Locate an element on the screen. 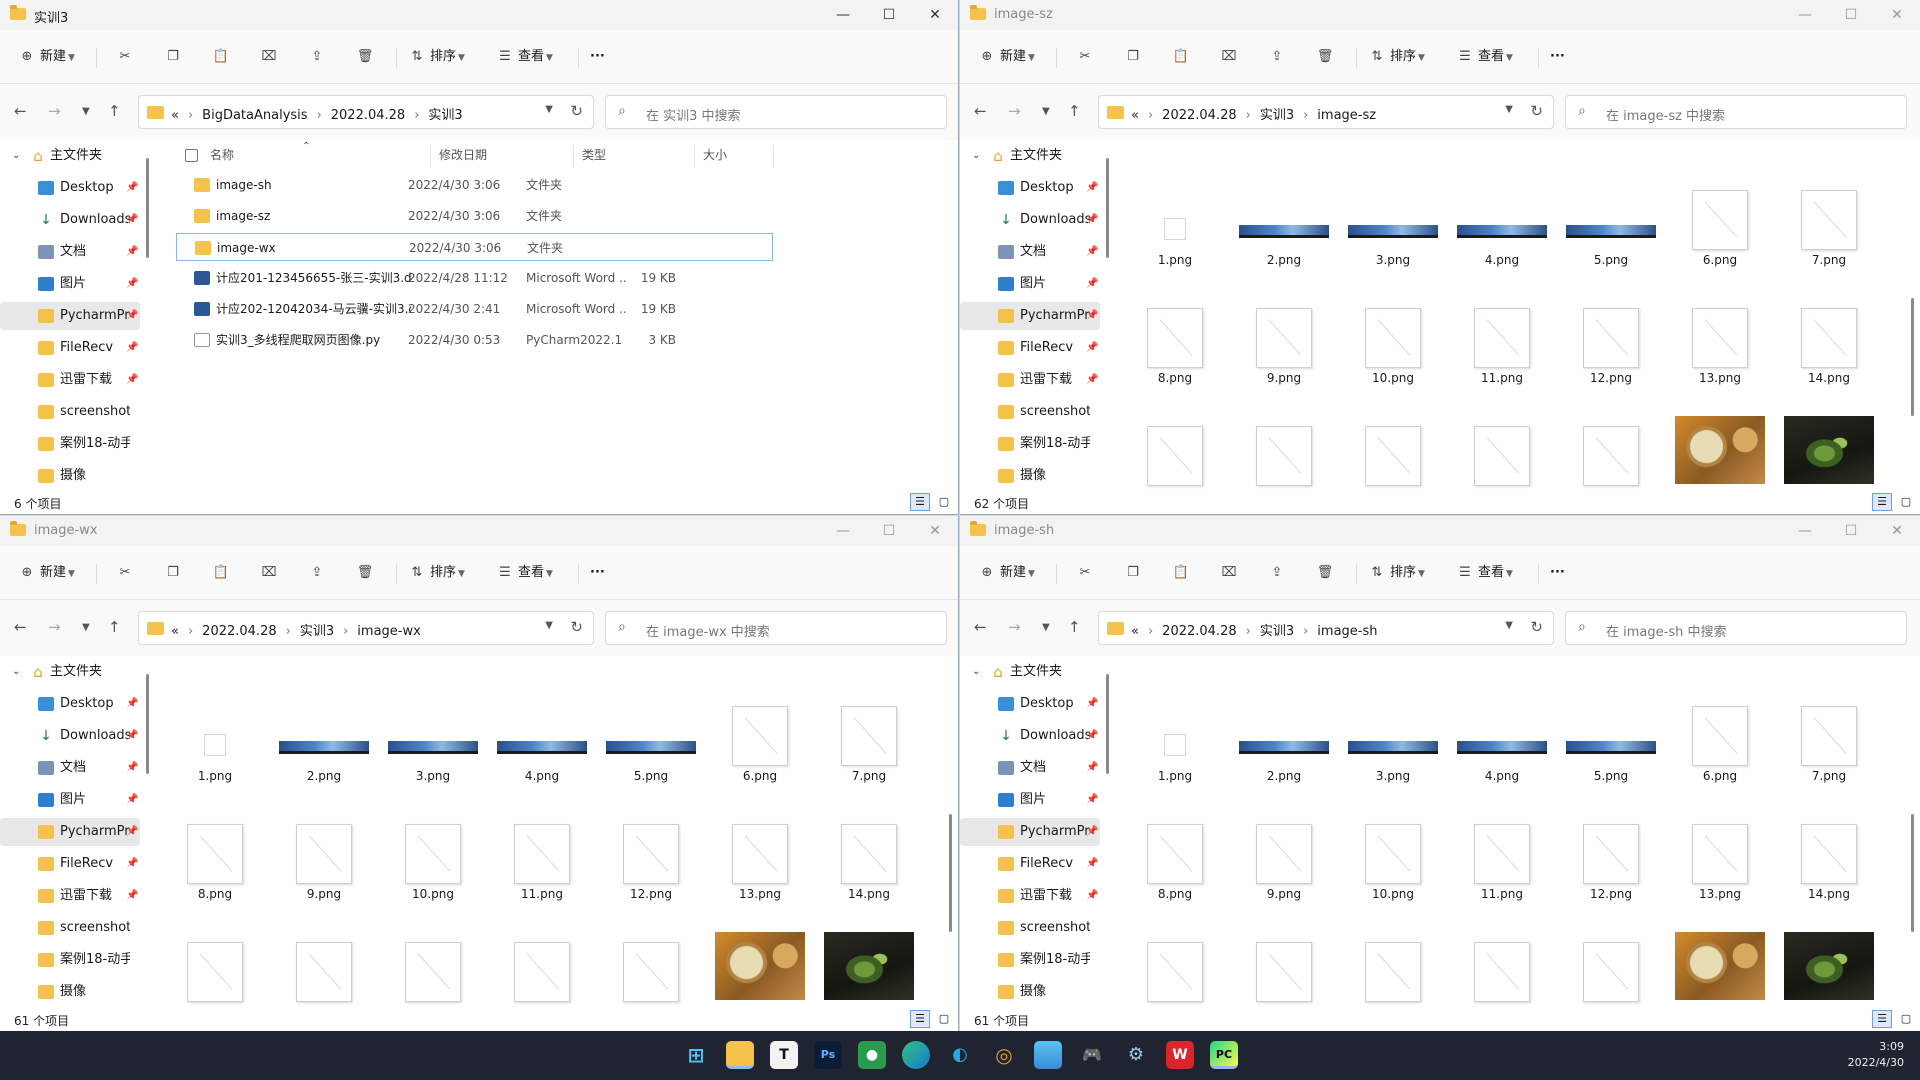 Image resolution: width=1920 pixels, height=1080 pixels. file-tile: 21.jpg is located at coordinates (869, 964).